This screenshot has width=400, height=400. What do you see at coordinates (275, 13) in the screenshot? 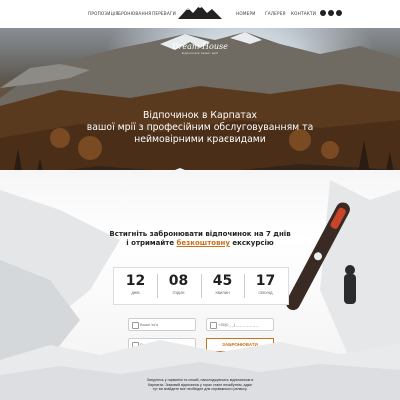
I see `nav-link-gallery: Галерея` at bounding box center [275, 13].